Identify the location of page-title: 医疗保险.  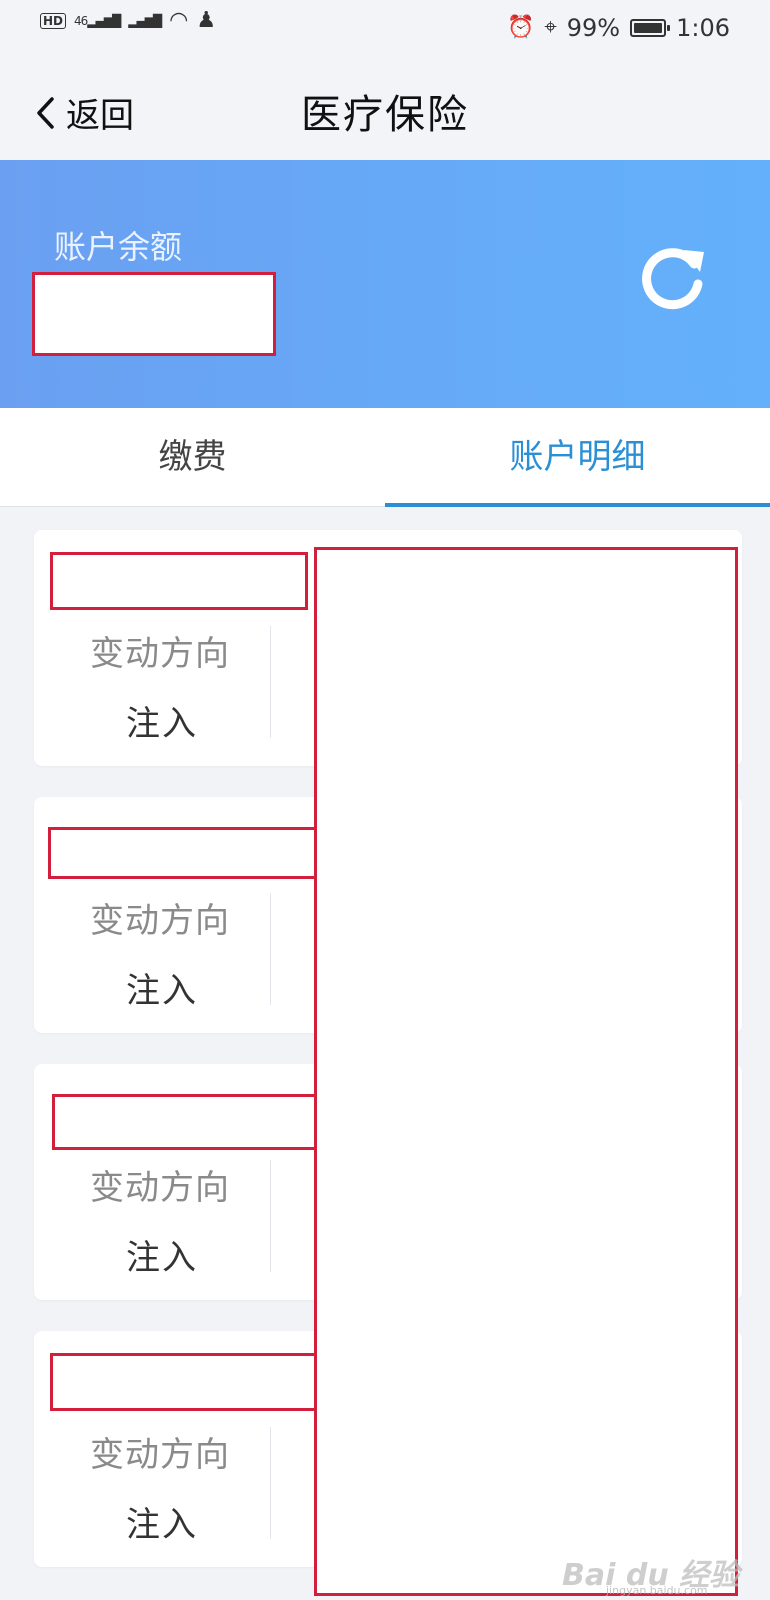
(385, 115).